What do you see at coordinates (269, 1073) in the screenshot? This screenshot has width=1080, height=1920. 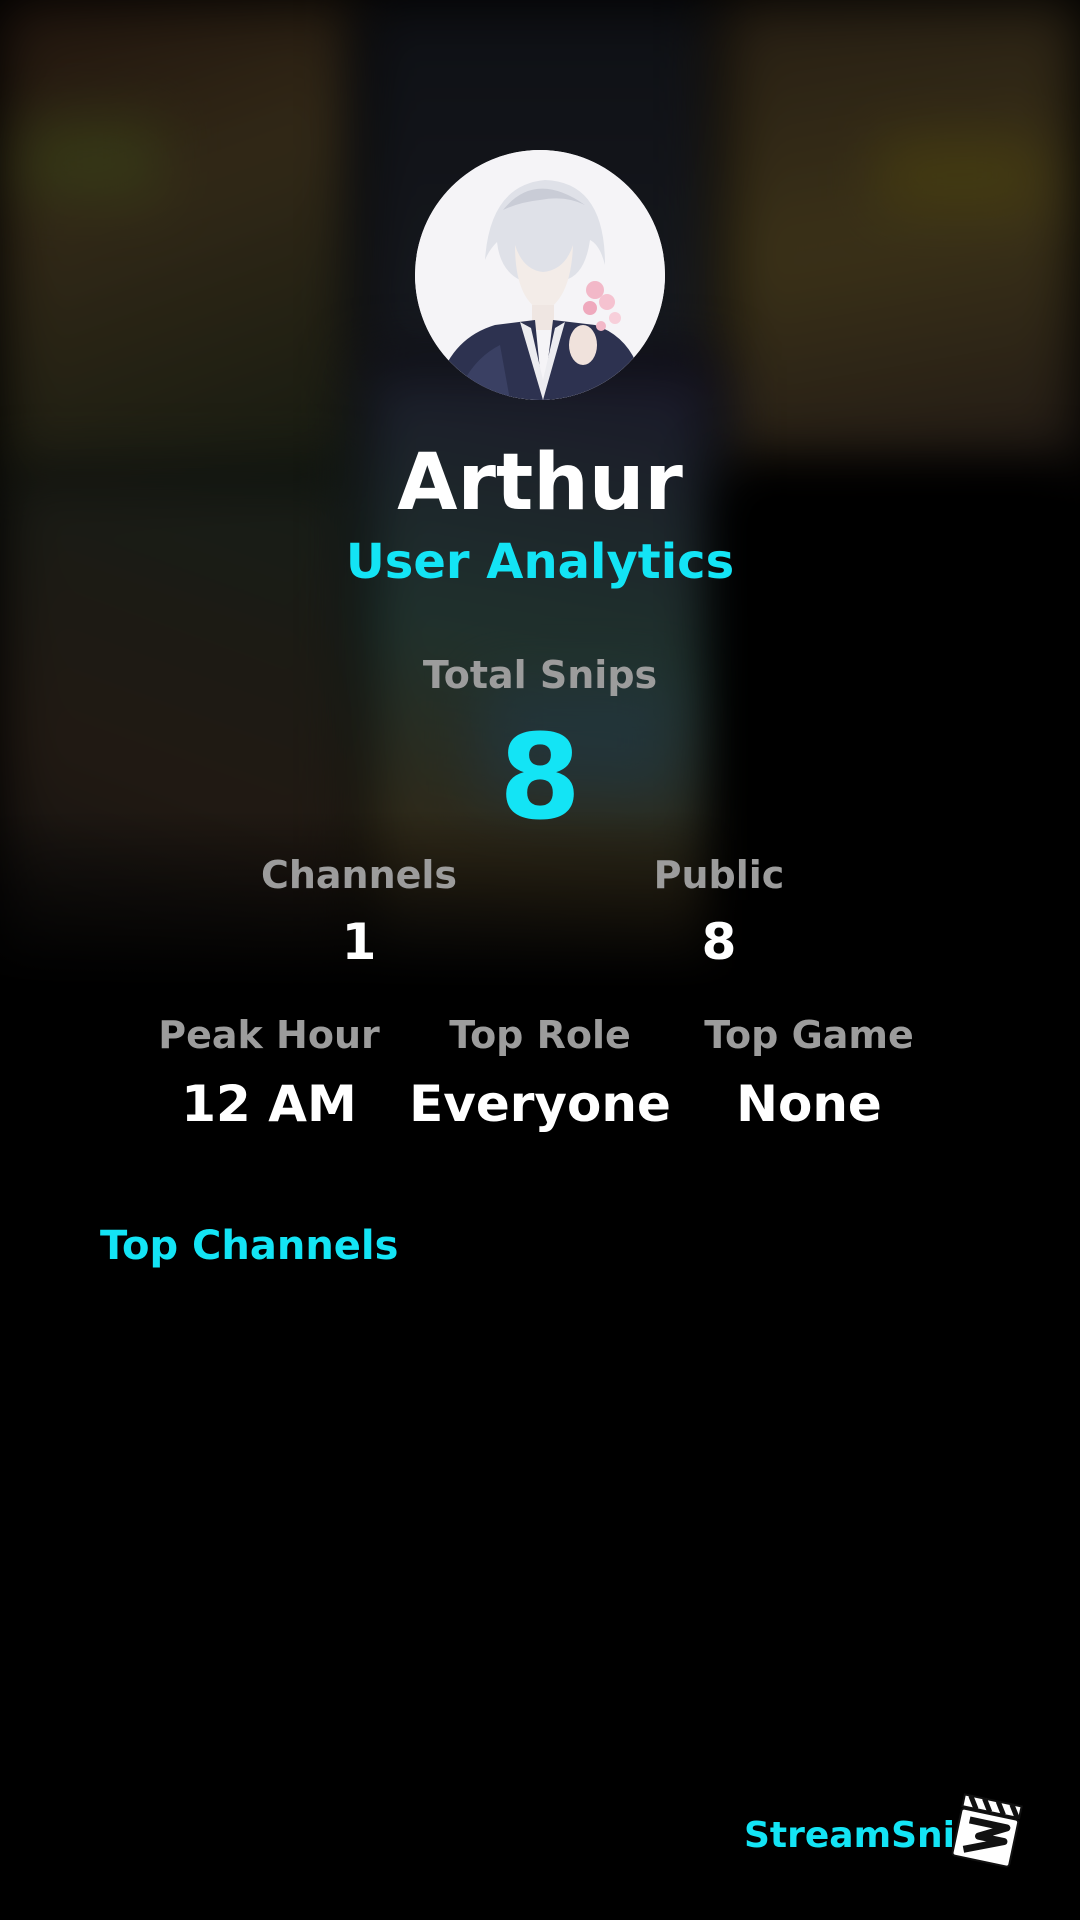 I see `stat-peak-hour: Peak Hour 12 AM` at bounding box center [269, 1073].